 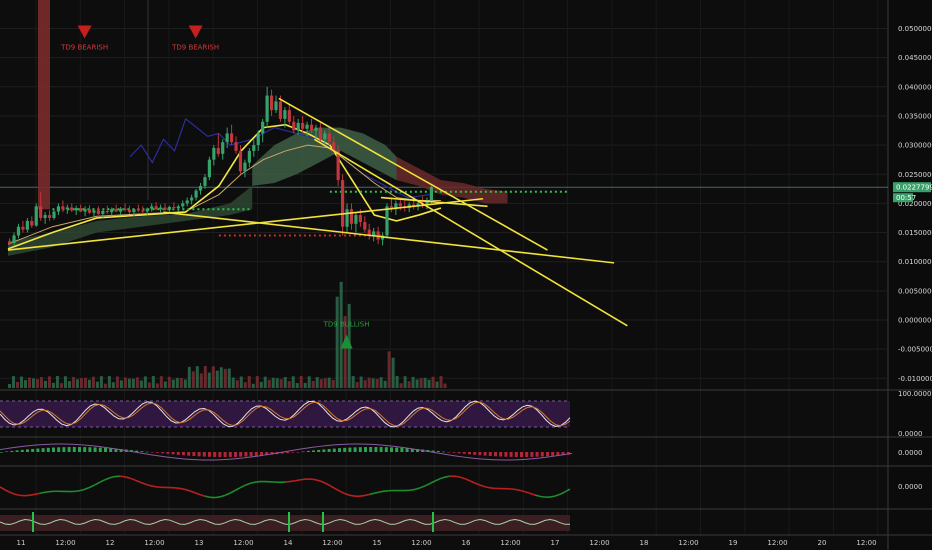 What do you see at coordinates (915, 116) in the screenshot?
I see `price-tick: 0.03500000` at bounding box center [915, 116].